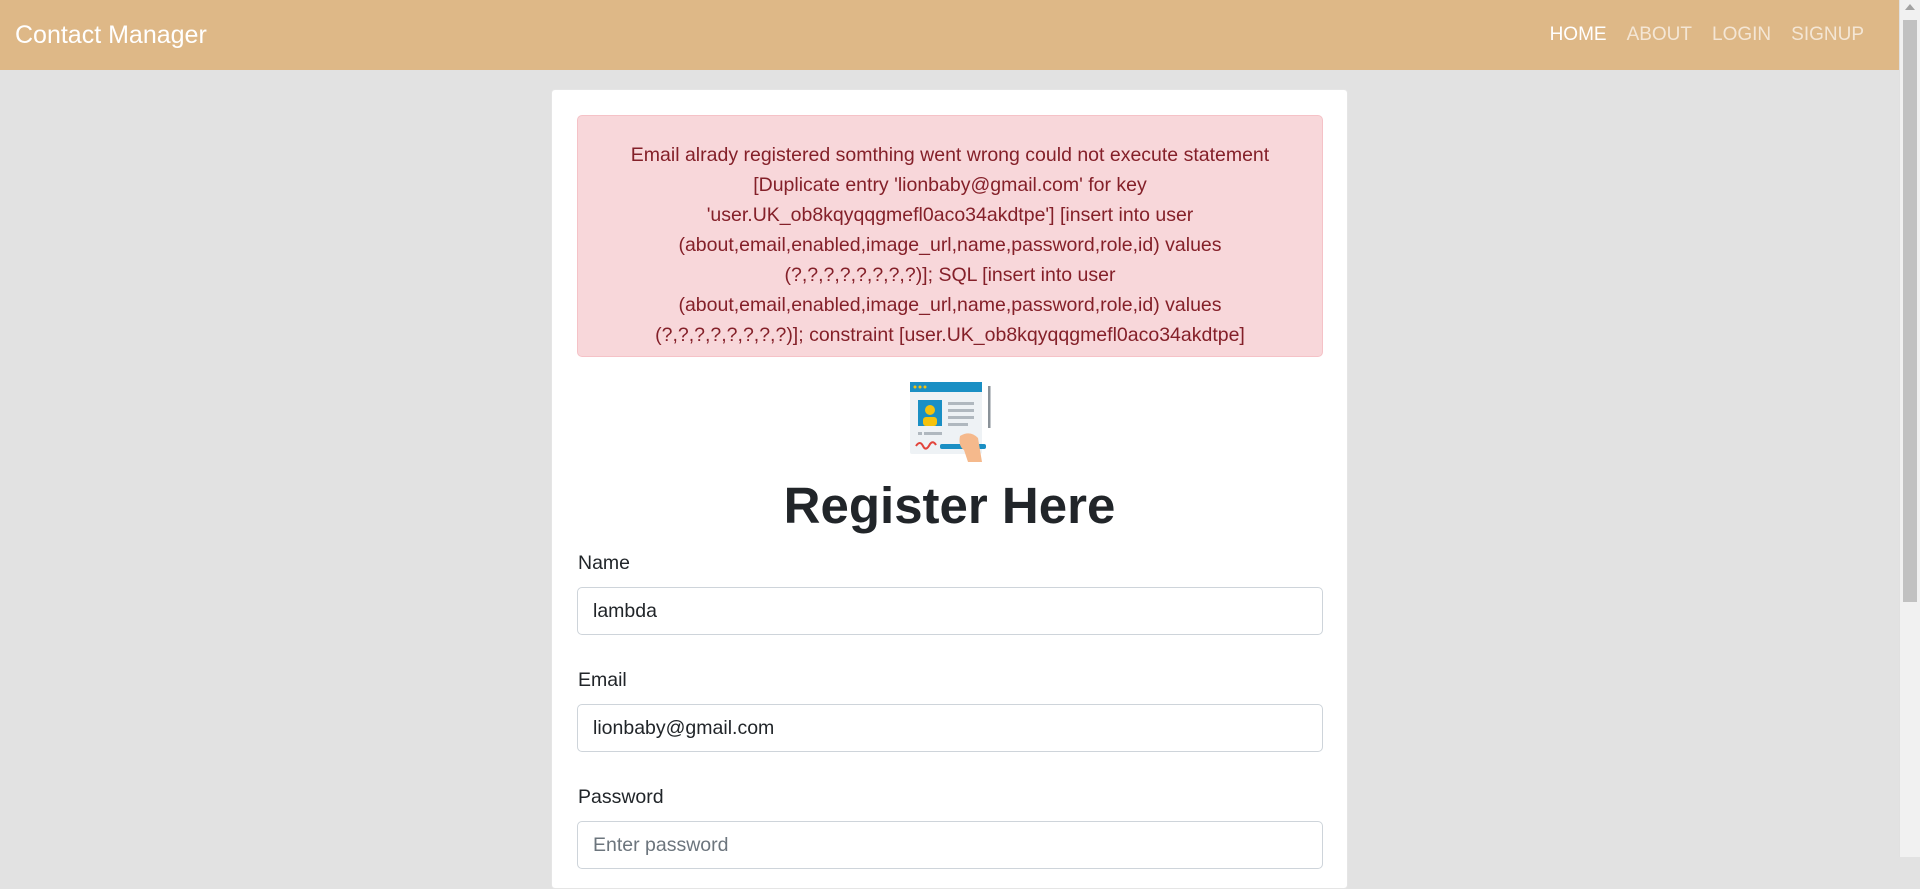 The height and width of the screenshot is (889, 1920). I want to click on email-input, so click(950, 728).